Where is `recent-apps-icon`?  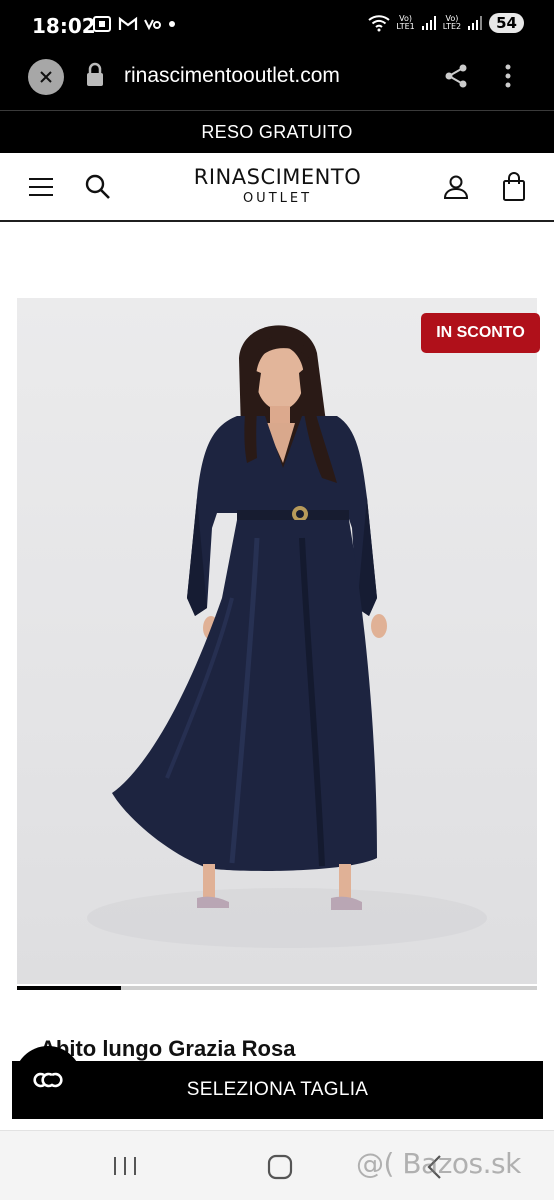
recent-apps-icon is located at coordinates (125, 1166).